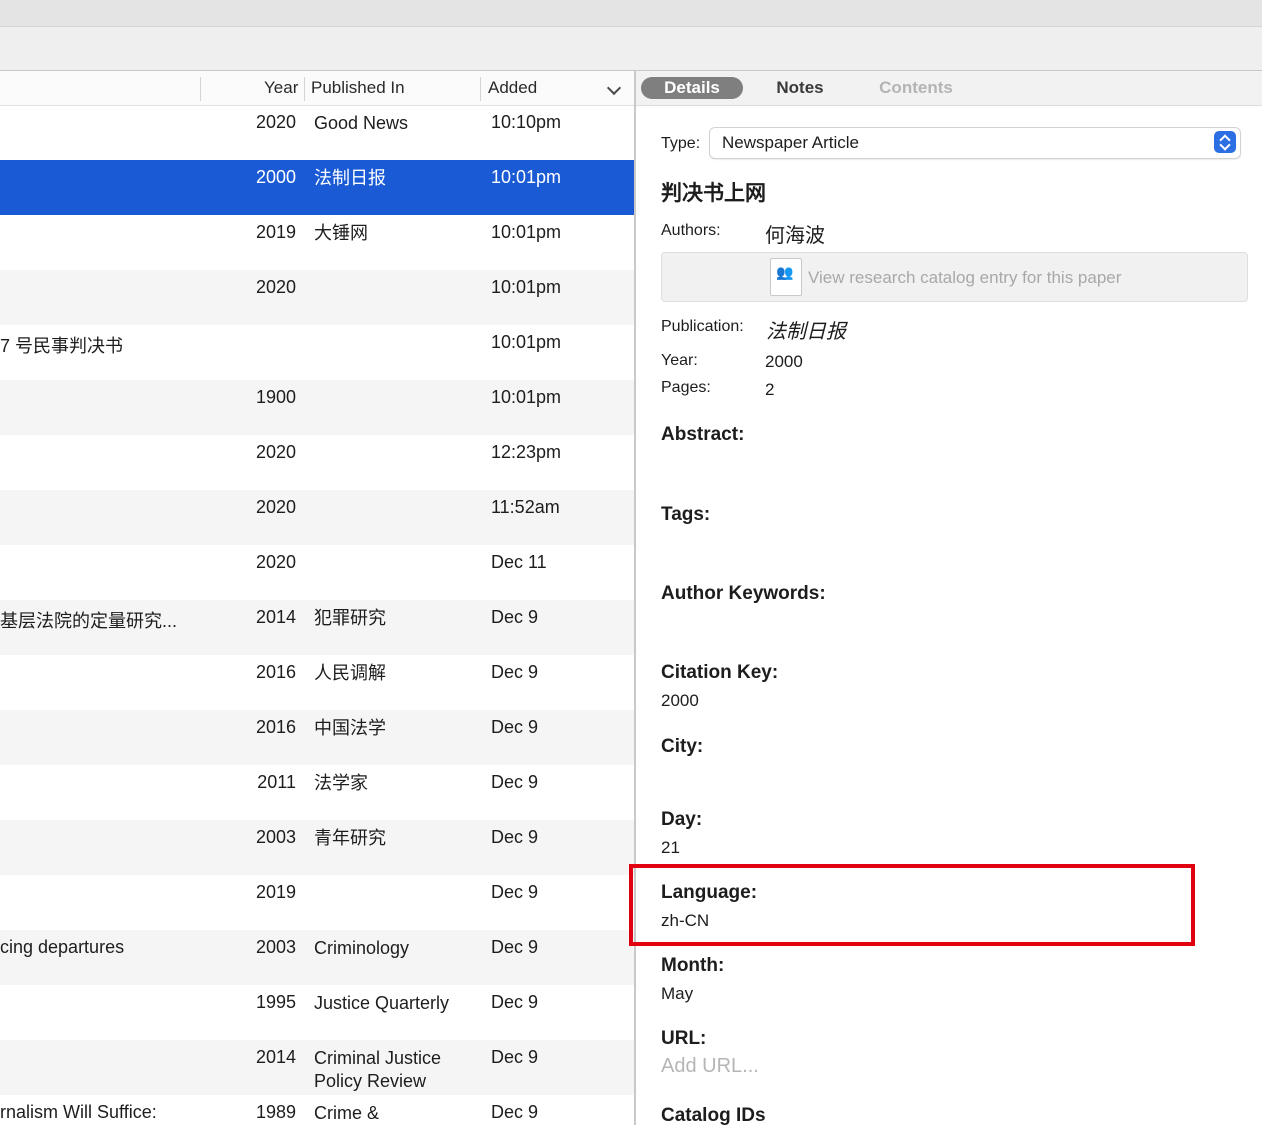  Describe the element at coordinates (769, 390) in the screenshot. I see `pages-value: 2` at that location.